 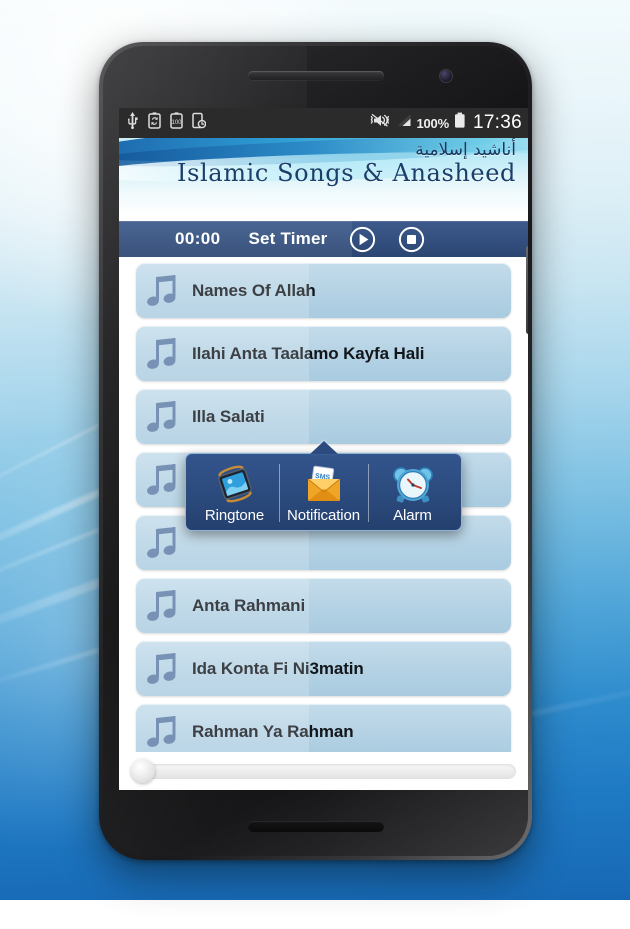 I want to click on popup-item-ringtone: Ringtone, so click(x=234, y=493).